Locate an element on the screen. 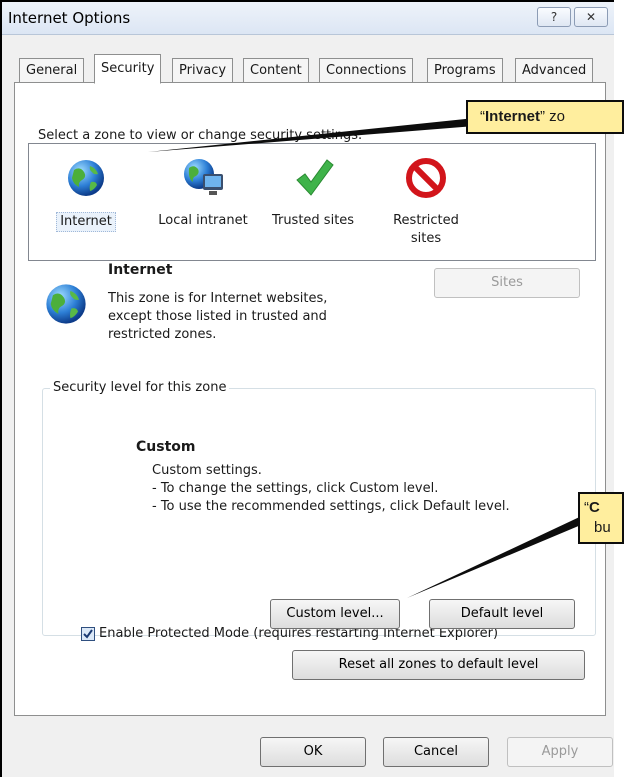 The width and height of the screenshot is (624, 777). custom-level-callout: “C bu is located at coordinates (601, 518).